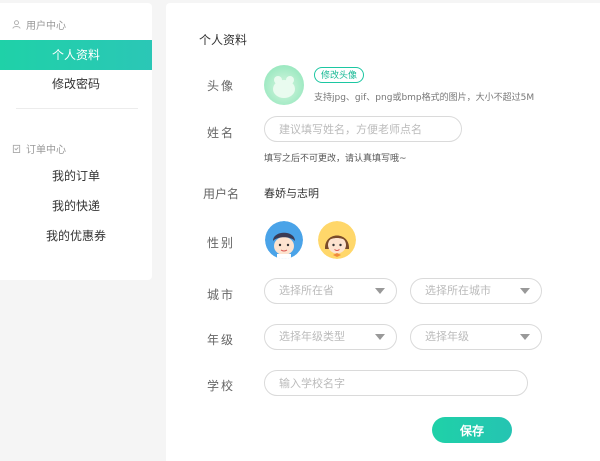 The height and width of the screenshot is (461, 600). I want to click on gender-label: 性别, so click(220, 243).